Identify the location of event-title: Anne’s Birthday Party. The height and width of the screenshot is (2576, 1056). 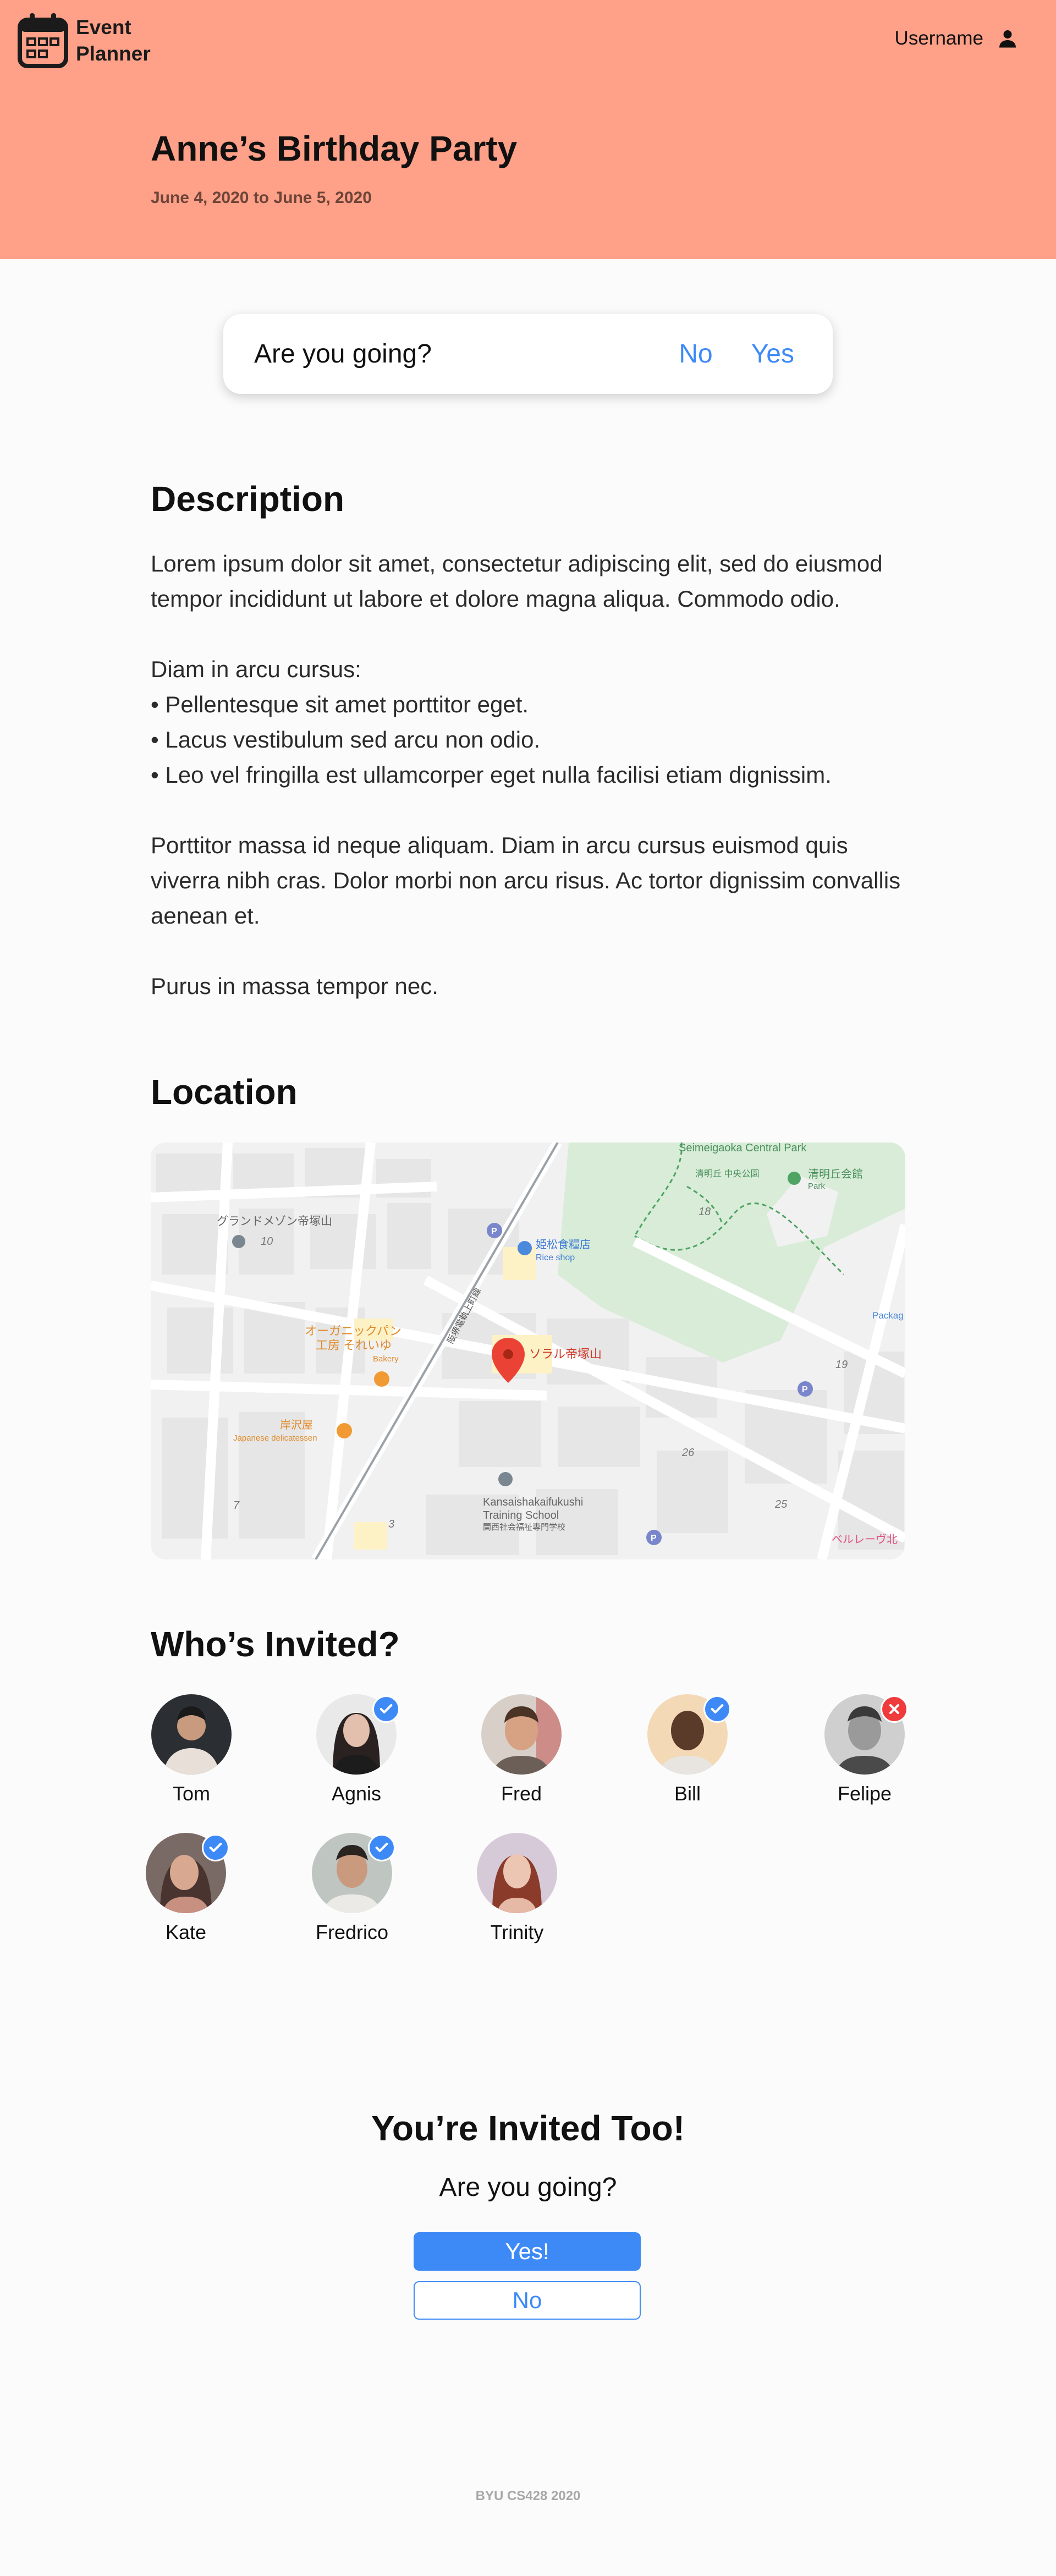
(334, 148).